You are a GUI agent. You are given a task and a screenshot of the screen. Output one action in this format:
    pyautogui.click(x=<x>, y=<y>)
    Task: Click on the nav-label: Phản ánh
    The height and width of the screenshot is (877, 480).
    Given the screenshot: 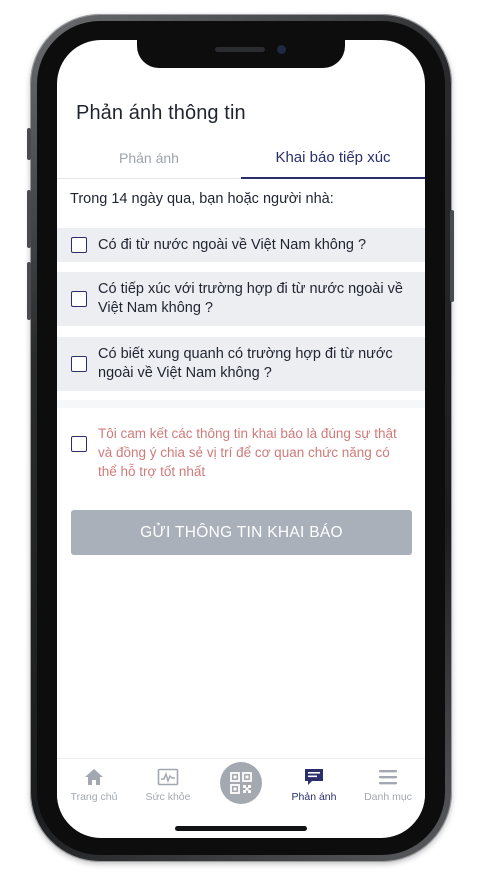 What is the action you would take?
    pyautogui.click(x=314, y=797)
    